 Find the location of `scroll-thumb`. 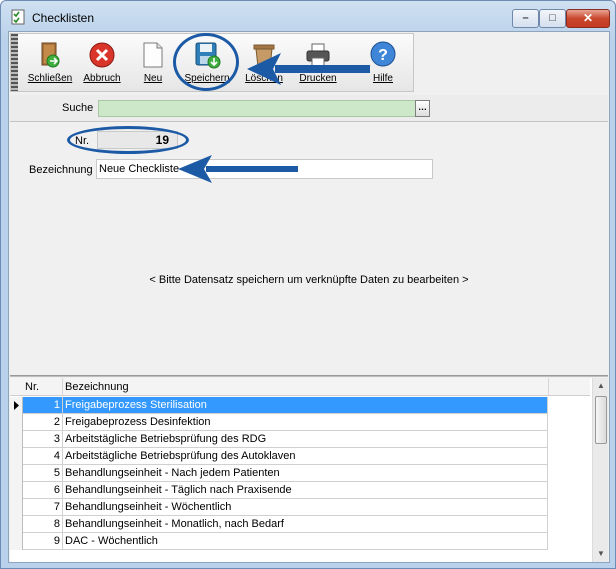

scroll-thumb is located at coordinates (601, 420).